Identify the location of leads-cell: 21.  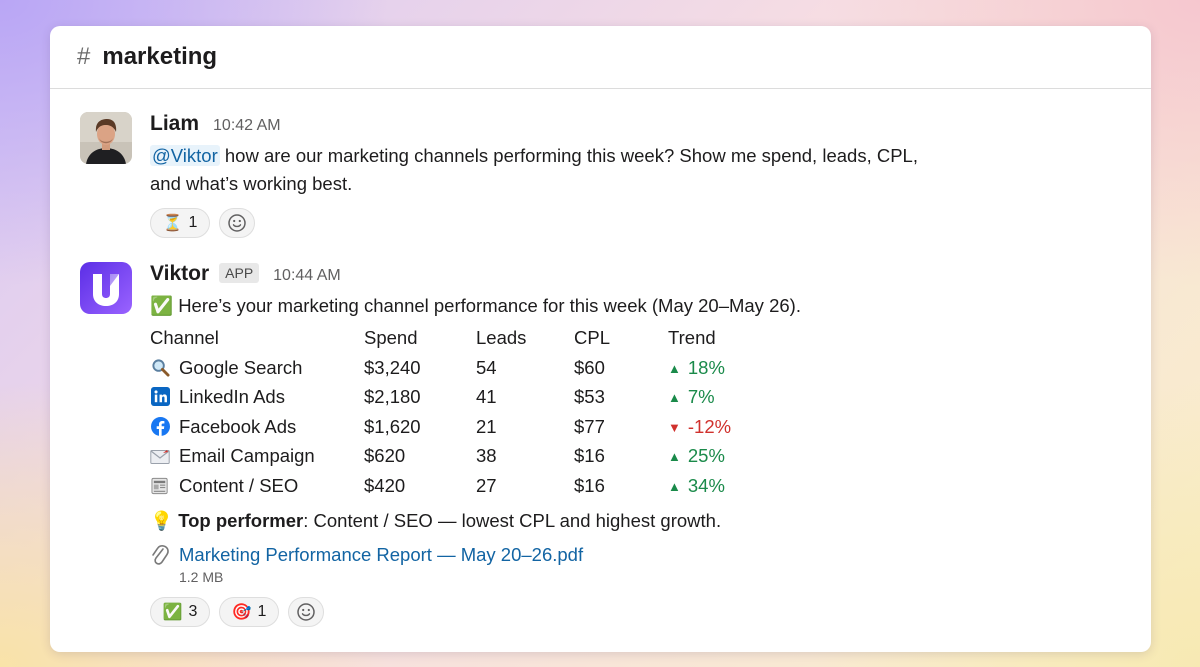
(486, 426).